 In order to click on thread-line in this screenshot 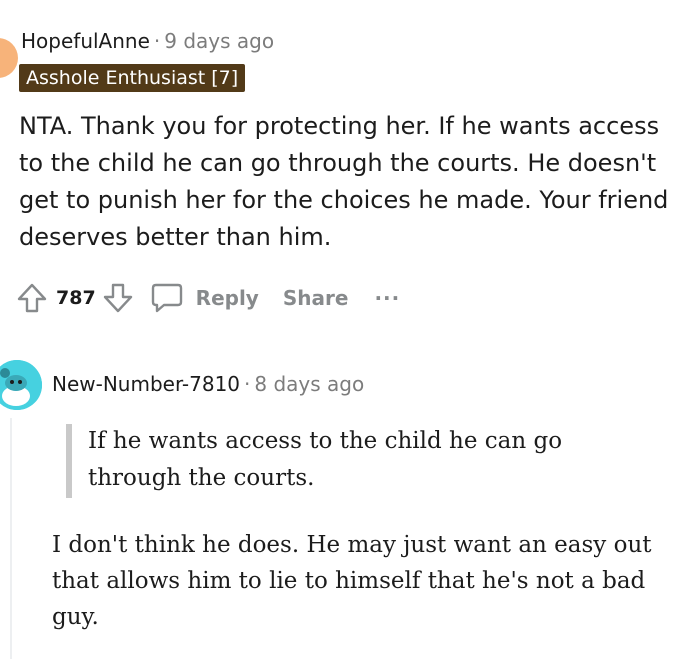, I will do `click(11, 538)`.